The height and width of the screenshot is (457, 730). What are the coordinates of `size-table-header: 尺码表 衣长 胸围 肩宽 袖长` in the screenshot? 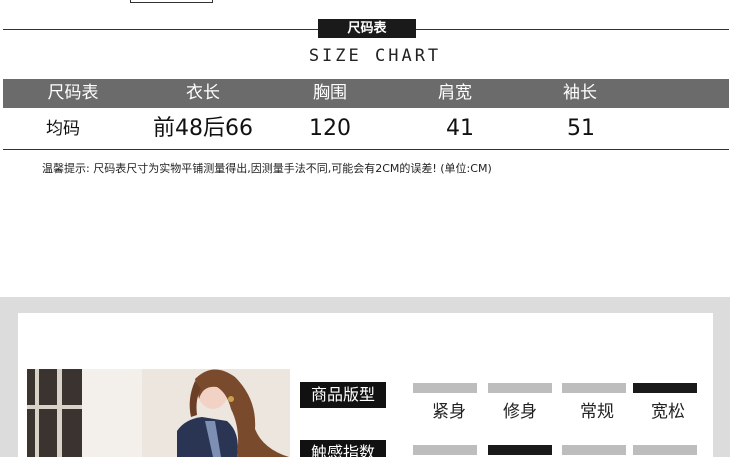 It's located at (366, 93).